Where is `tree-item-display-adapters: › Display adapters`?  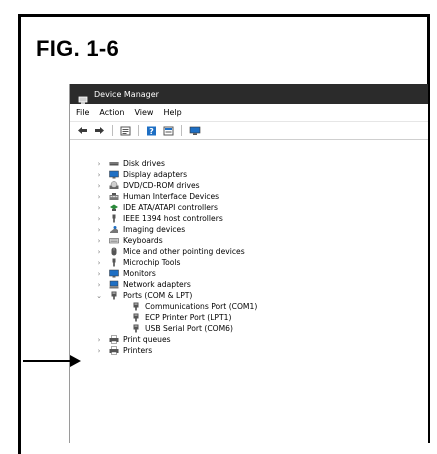
tree-item-display-adapters: › Display adapters is located at coordinates (141, 174).